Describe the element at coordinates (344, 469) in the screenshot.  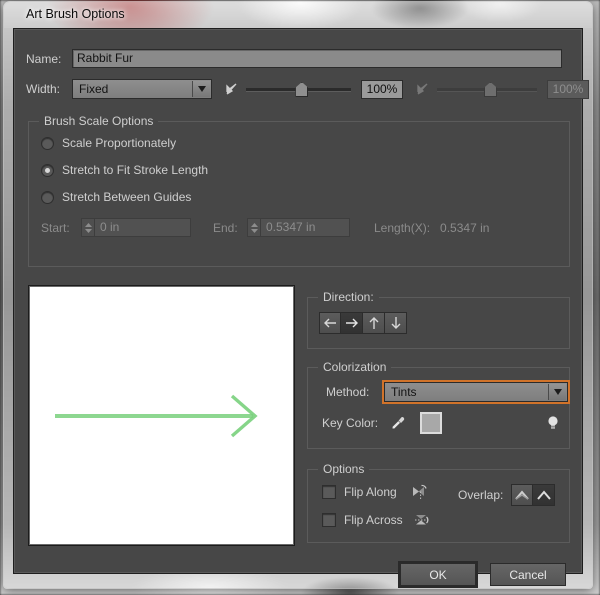
I see `options-title: Options` at that location.